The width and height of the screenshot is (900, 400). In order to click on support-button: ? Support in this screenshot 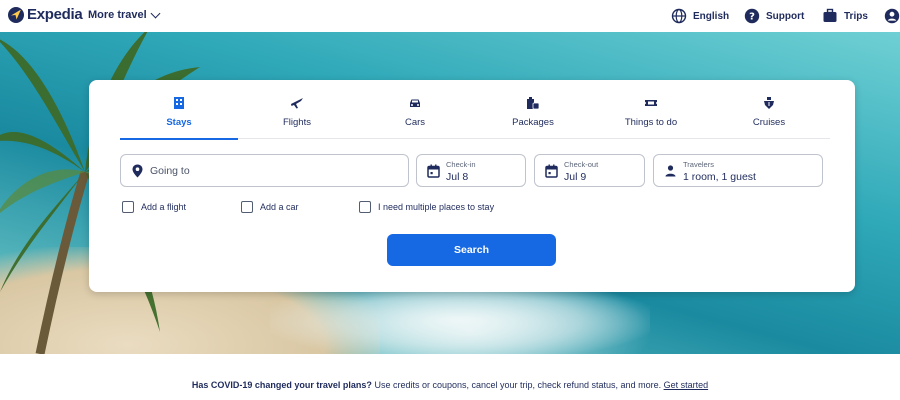, I will do `click(774, 16)`.